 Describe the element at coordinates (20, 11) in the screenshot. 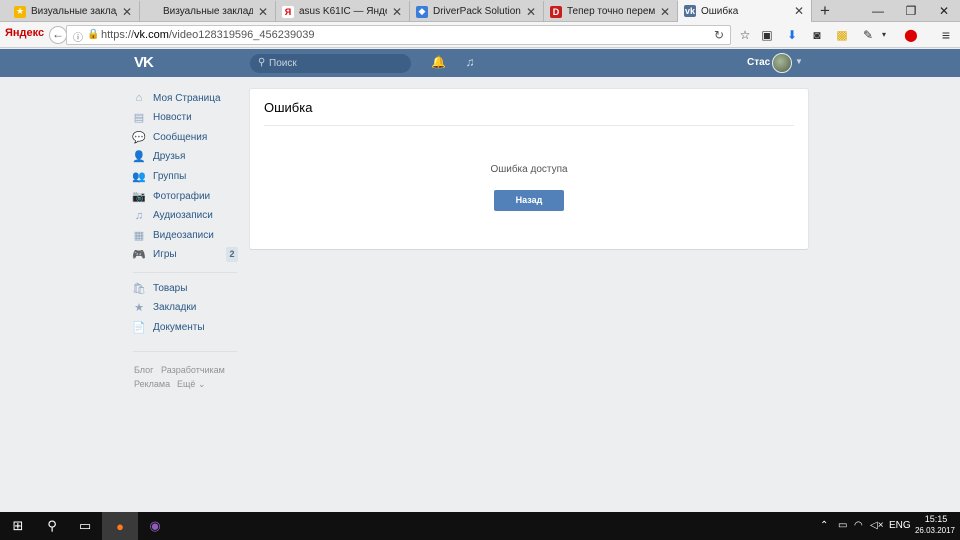

I see `tab-favicon-icon: ★` at that location.